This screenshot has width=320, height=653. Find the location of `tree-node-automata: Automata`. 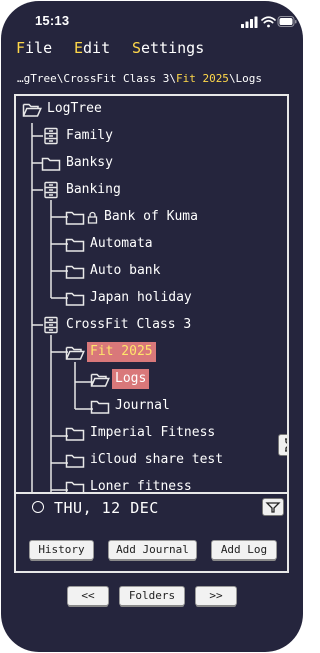

tree-node-automata: Automata is located at coordinates (110, 244).